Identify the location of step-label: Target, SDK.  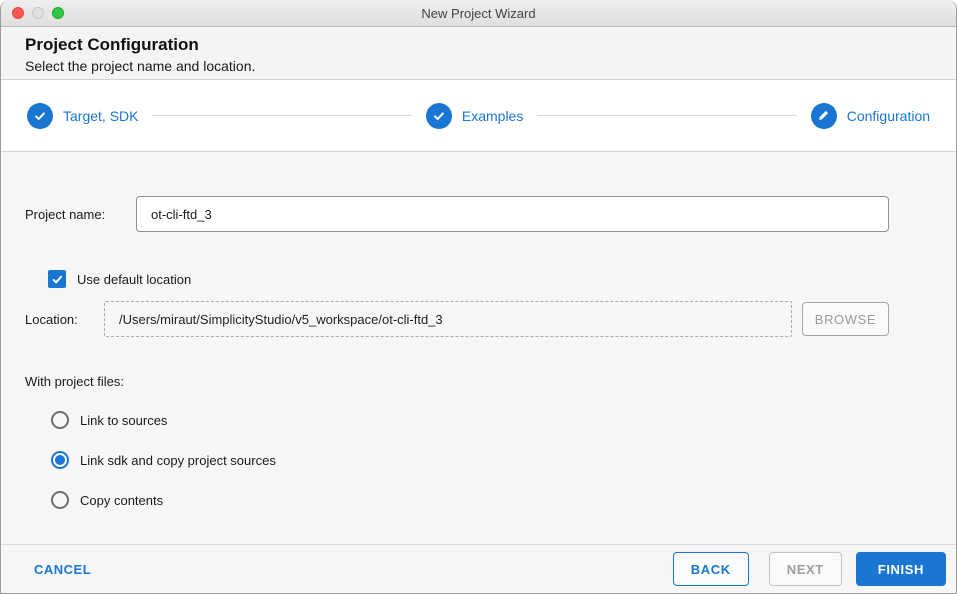
(101, 115).